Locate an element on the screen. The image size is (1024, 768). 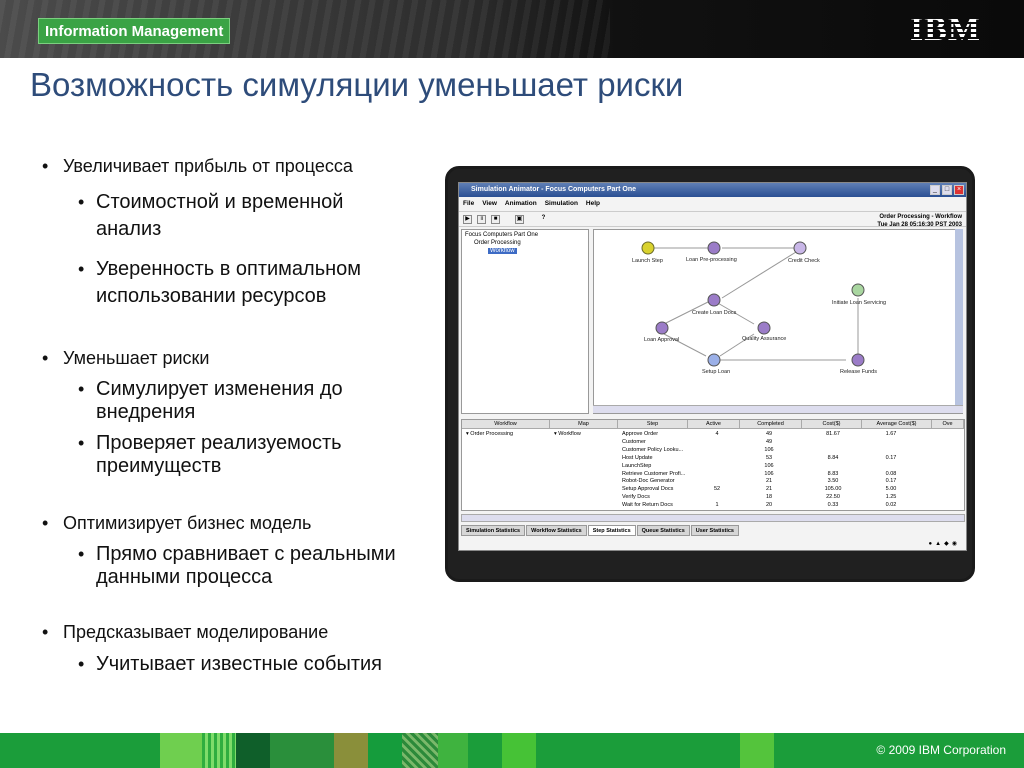
table-cell: 0.08 is located at coordinates (891, 473).